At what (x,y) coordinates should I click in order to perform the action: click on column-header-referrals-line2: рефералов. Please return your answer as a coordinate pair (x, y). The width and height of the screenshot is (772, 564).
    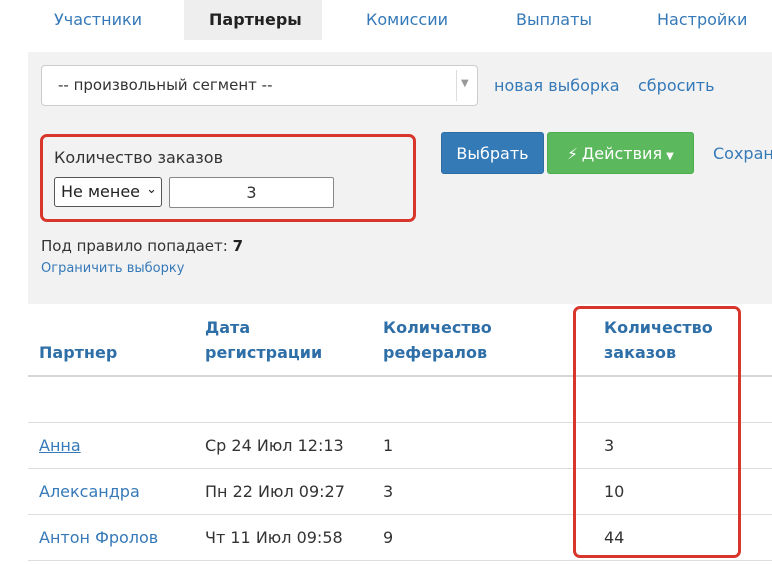
    Looking at the image, I should click on (435, 352).